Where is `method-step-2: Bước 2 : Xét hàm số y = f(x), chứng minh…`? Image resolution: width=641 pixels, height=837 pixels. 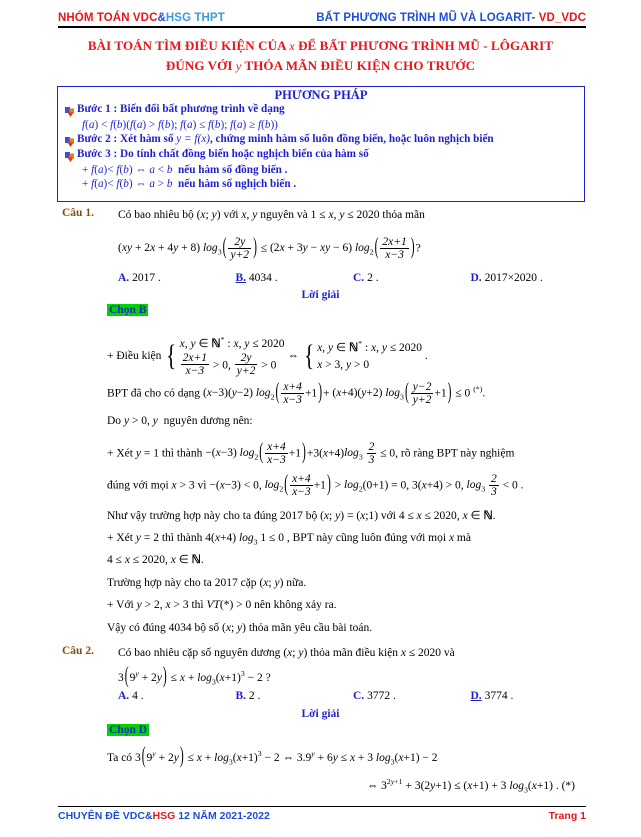
method-step-2: Bước 2 : Xét hàm số y = f(x), chứng minh… is located at coordinates (324, 140).